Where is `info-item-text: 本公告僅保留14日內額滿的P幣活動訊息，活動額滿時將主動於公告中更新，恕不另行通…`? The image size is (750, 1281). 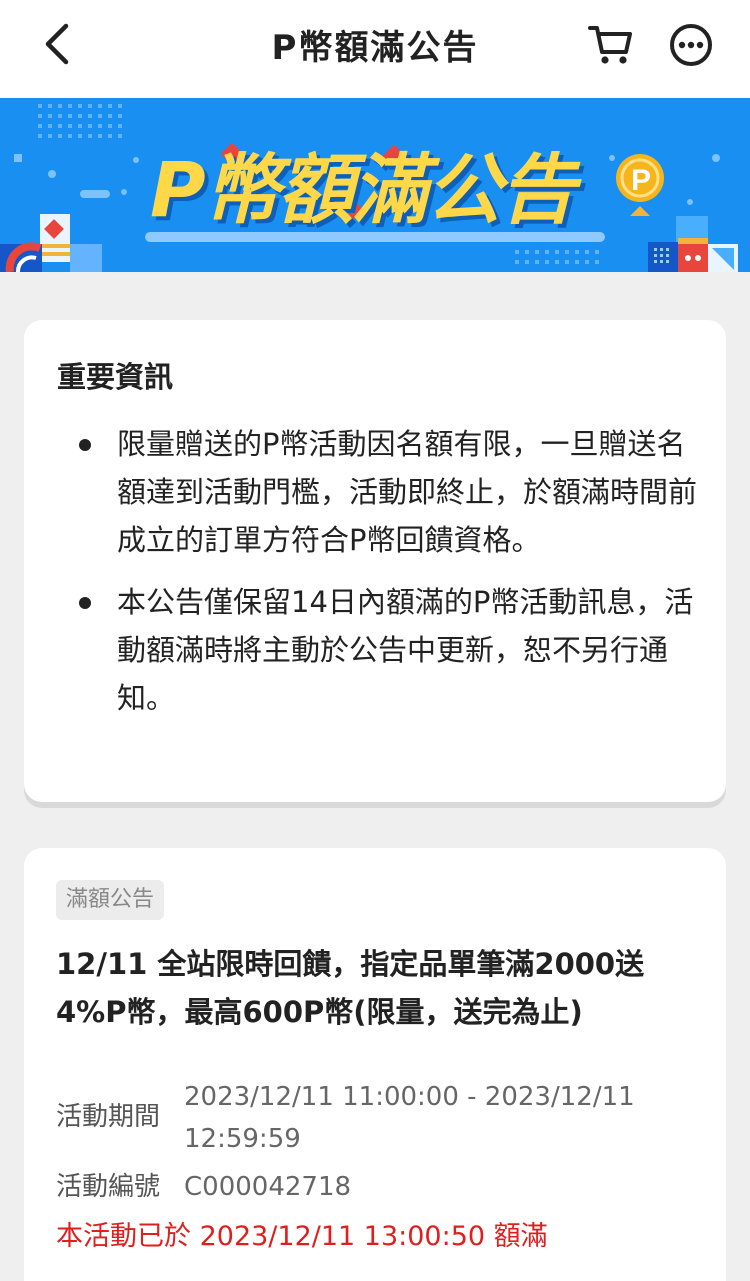 info-item-text: 本公告僅保留14日內額滿的P幣活動訊息，活動額滿時將主動於公告中更新，恕不另行通… is located at coordinates (405, 650).